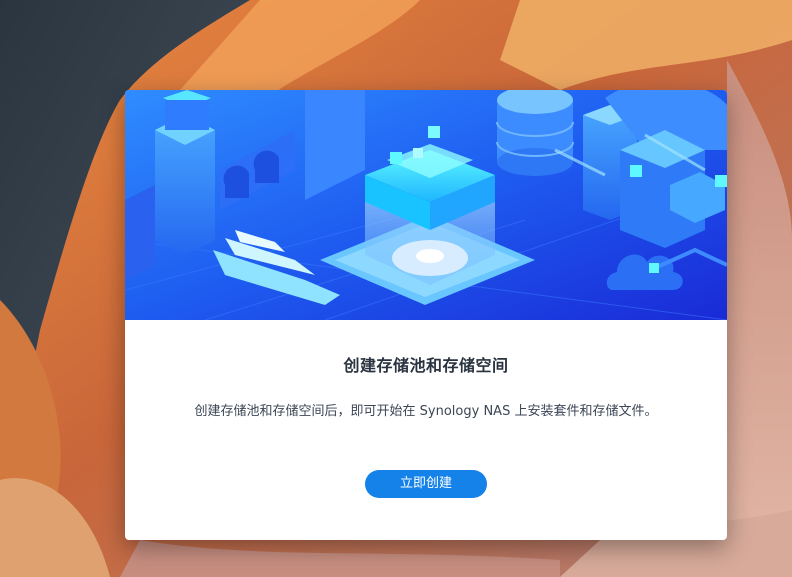 Image resolution: width=792 pixels, height=577 pixels. I want to click on database-illustration, so click(535, 133).